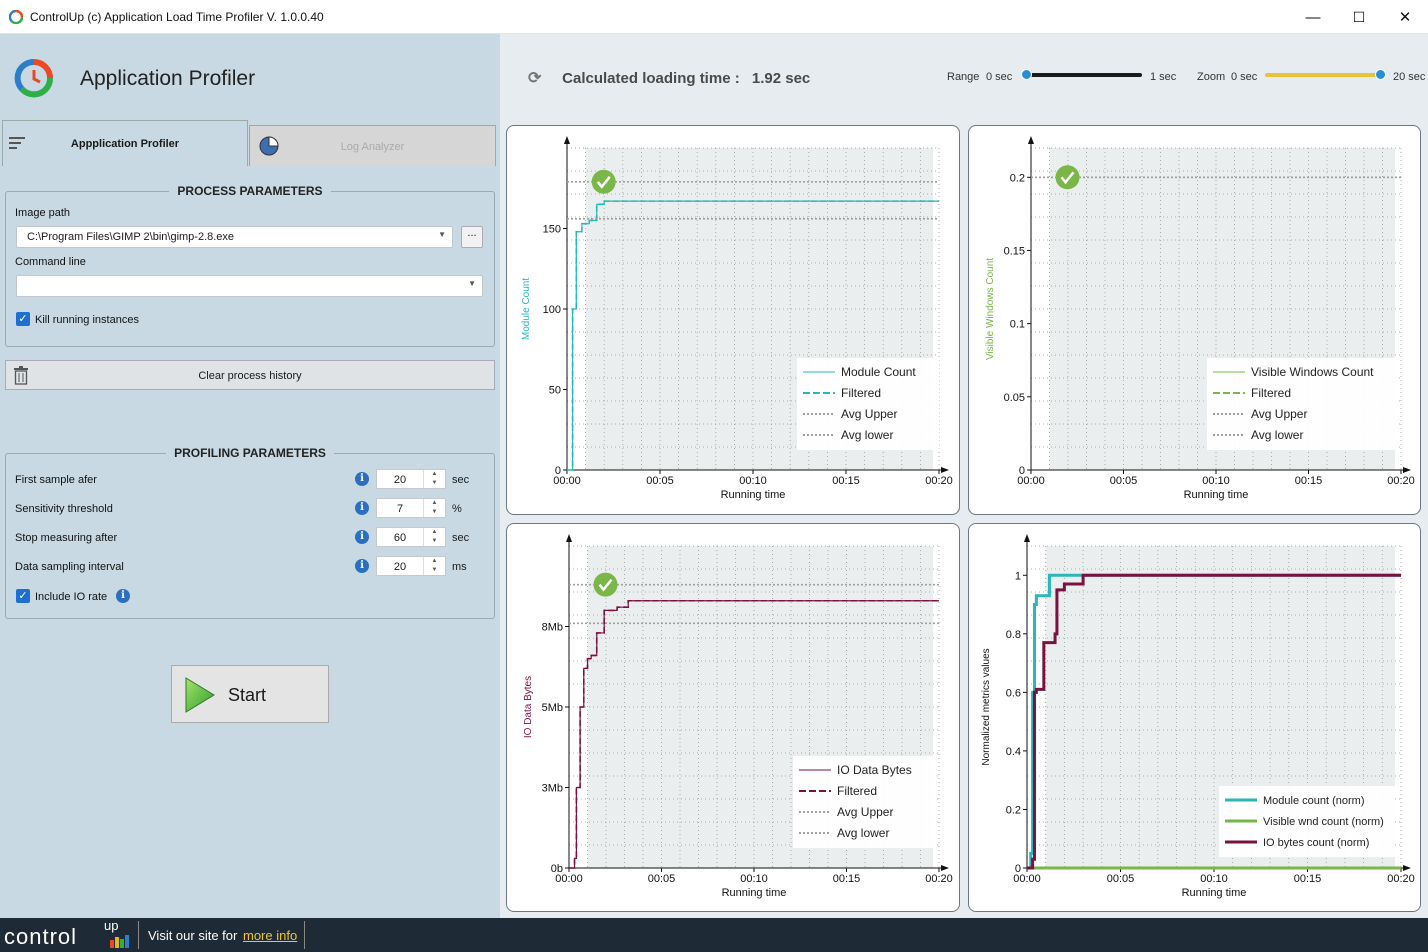  I want to click on footer-text: Visit our site for, so click(193, 935).